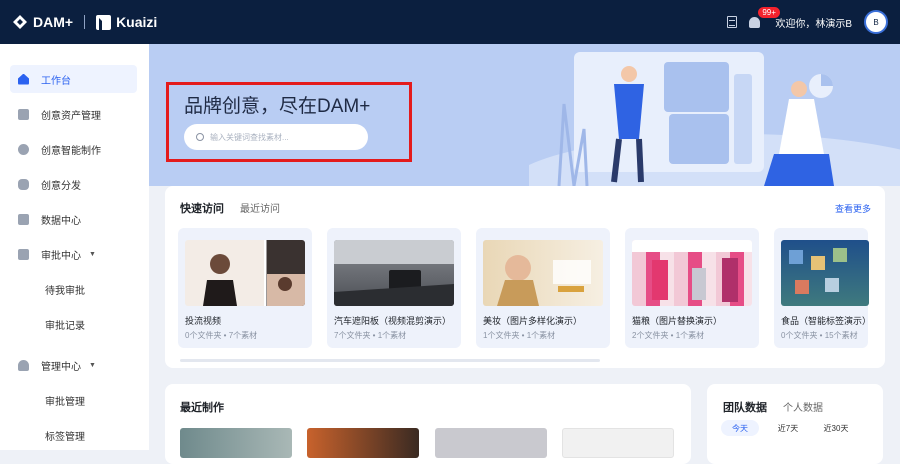  I want to click on share-icon, so click(23, 184).